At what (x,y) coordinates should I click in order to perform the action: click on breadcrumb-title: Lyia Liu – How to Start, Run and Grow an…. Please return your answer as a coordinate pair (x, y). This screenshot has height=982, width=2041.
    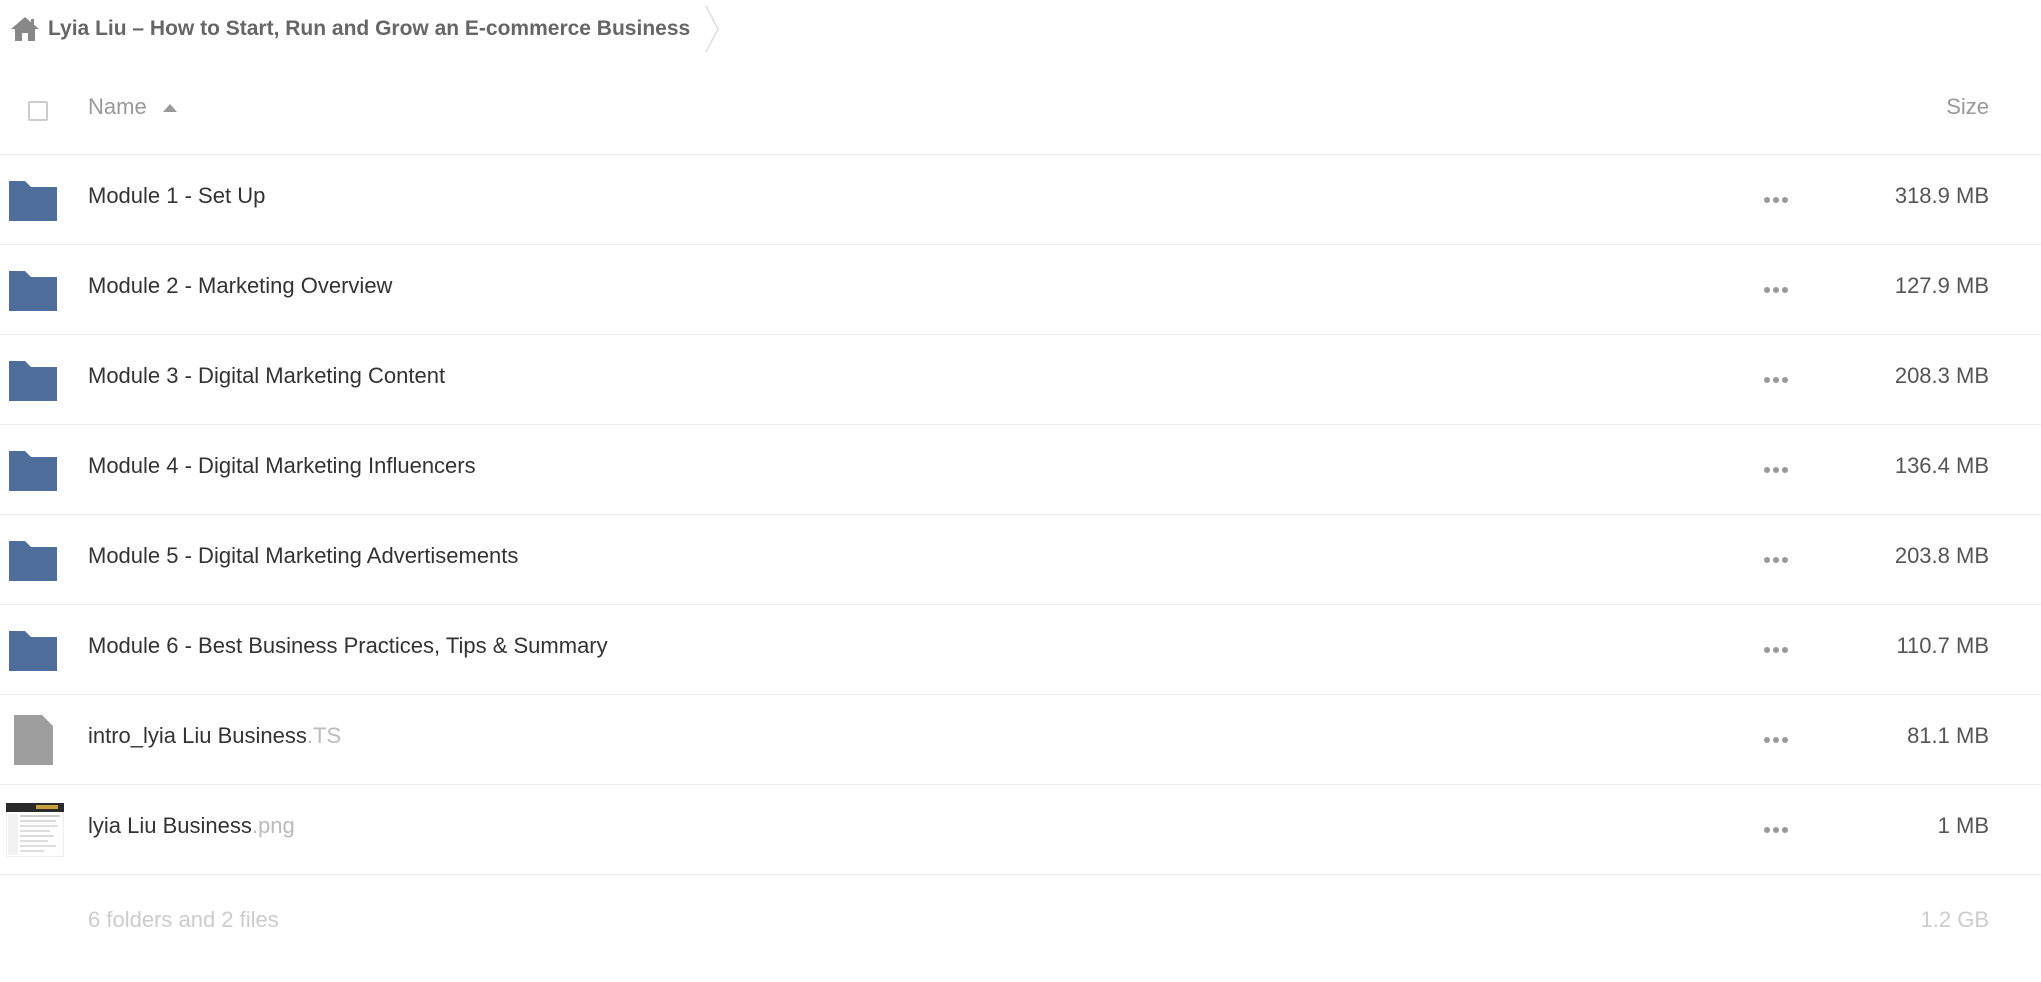
    Looking at the image, I should click on (369, 28).